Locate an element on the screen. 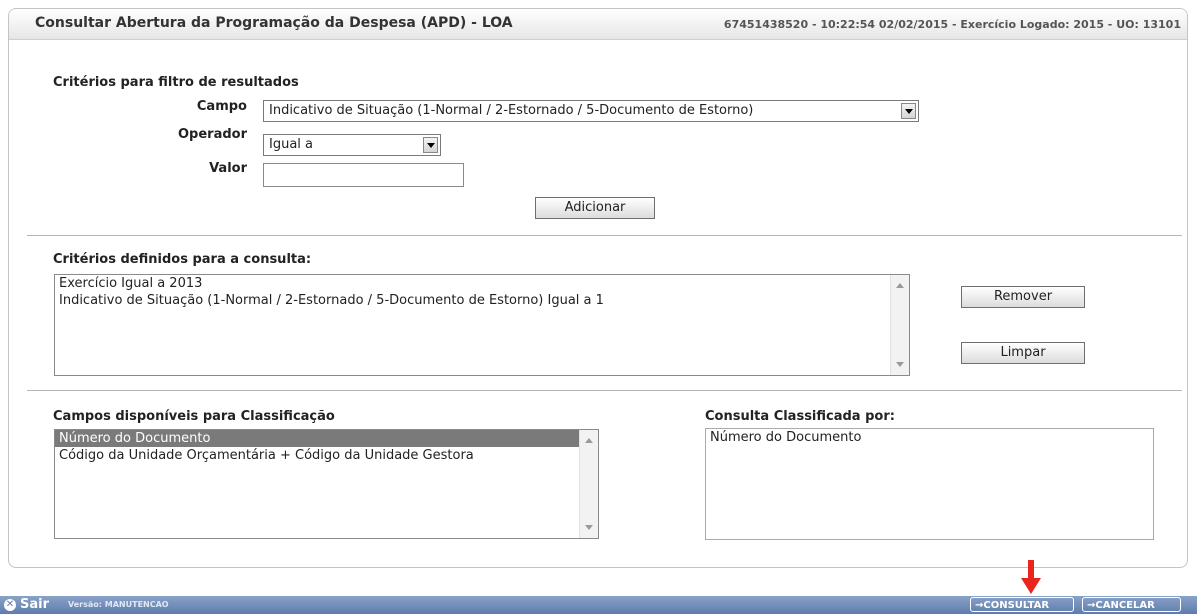  cancel-button: →CANCELAR is located at coordinates (1131, 604).